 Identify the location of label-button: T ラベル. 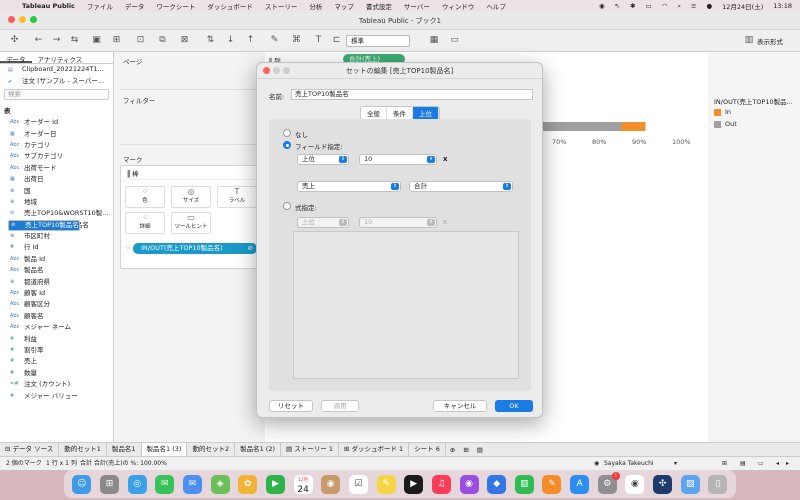
(237, 197).